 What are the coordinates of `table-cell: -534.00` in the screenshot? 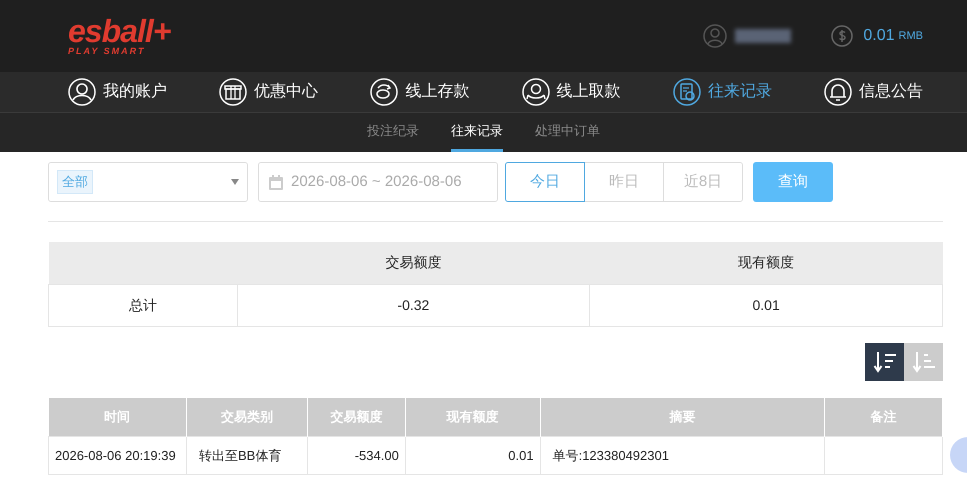 It's located at (356, 455).